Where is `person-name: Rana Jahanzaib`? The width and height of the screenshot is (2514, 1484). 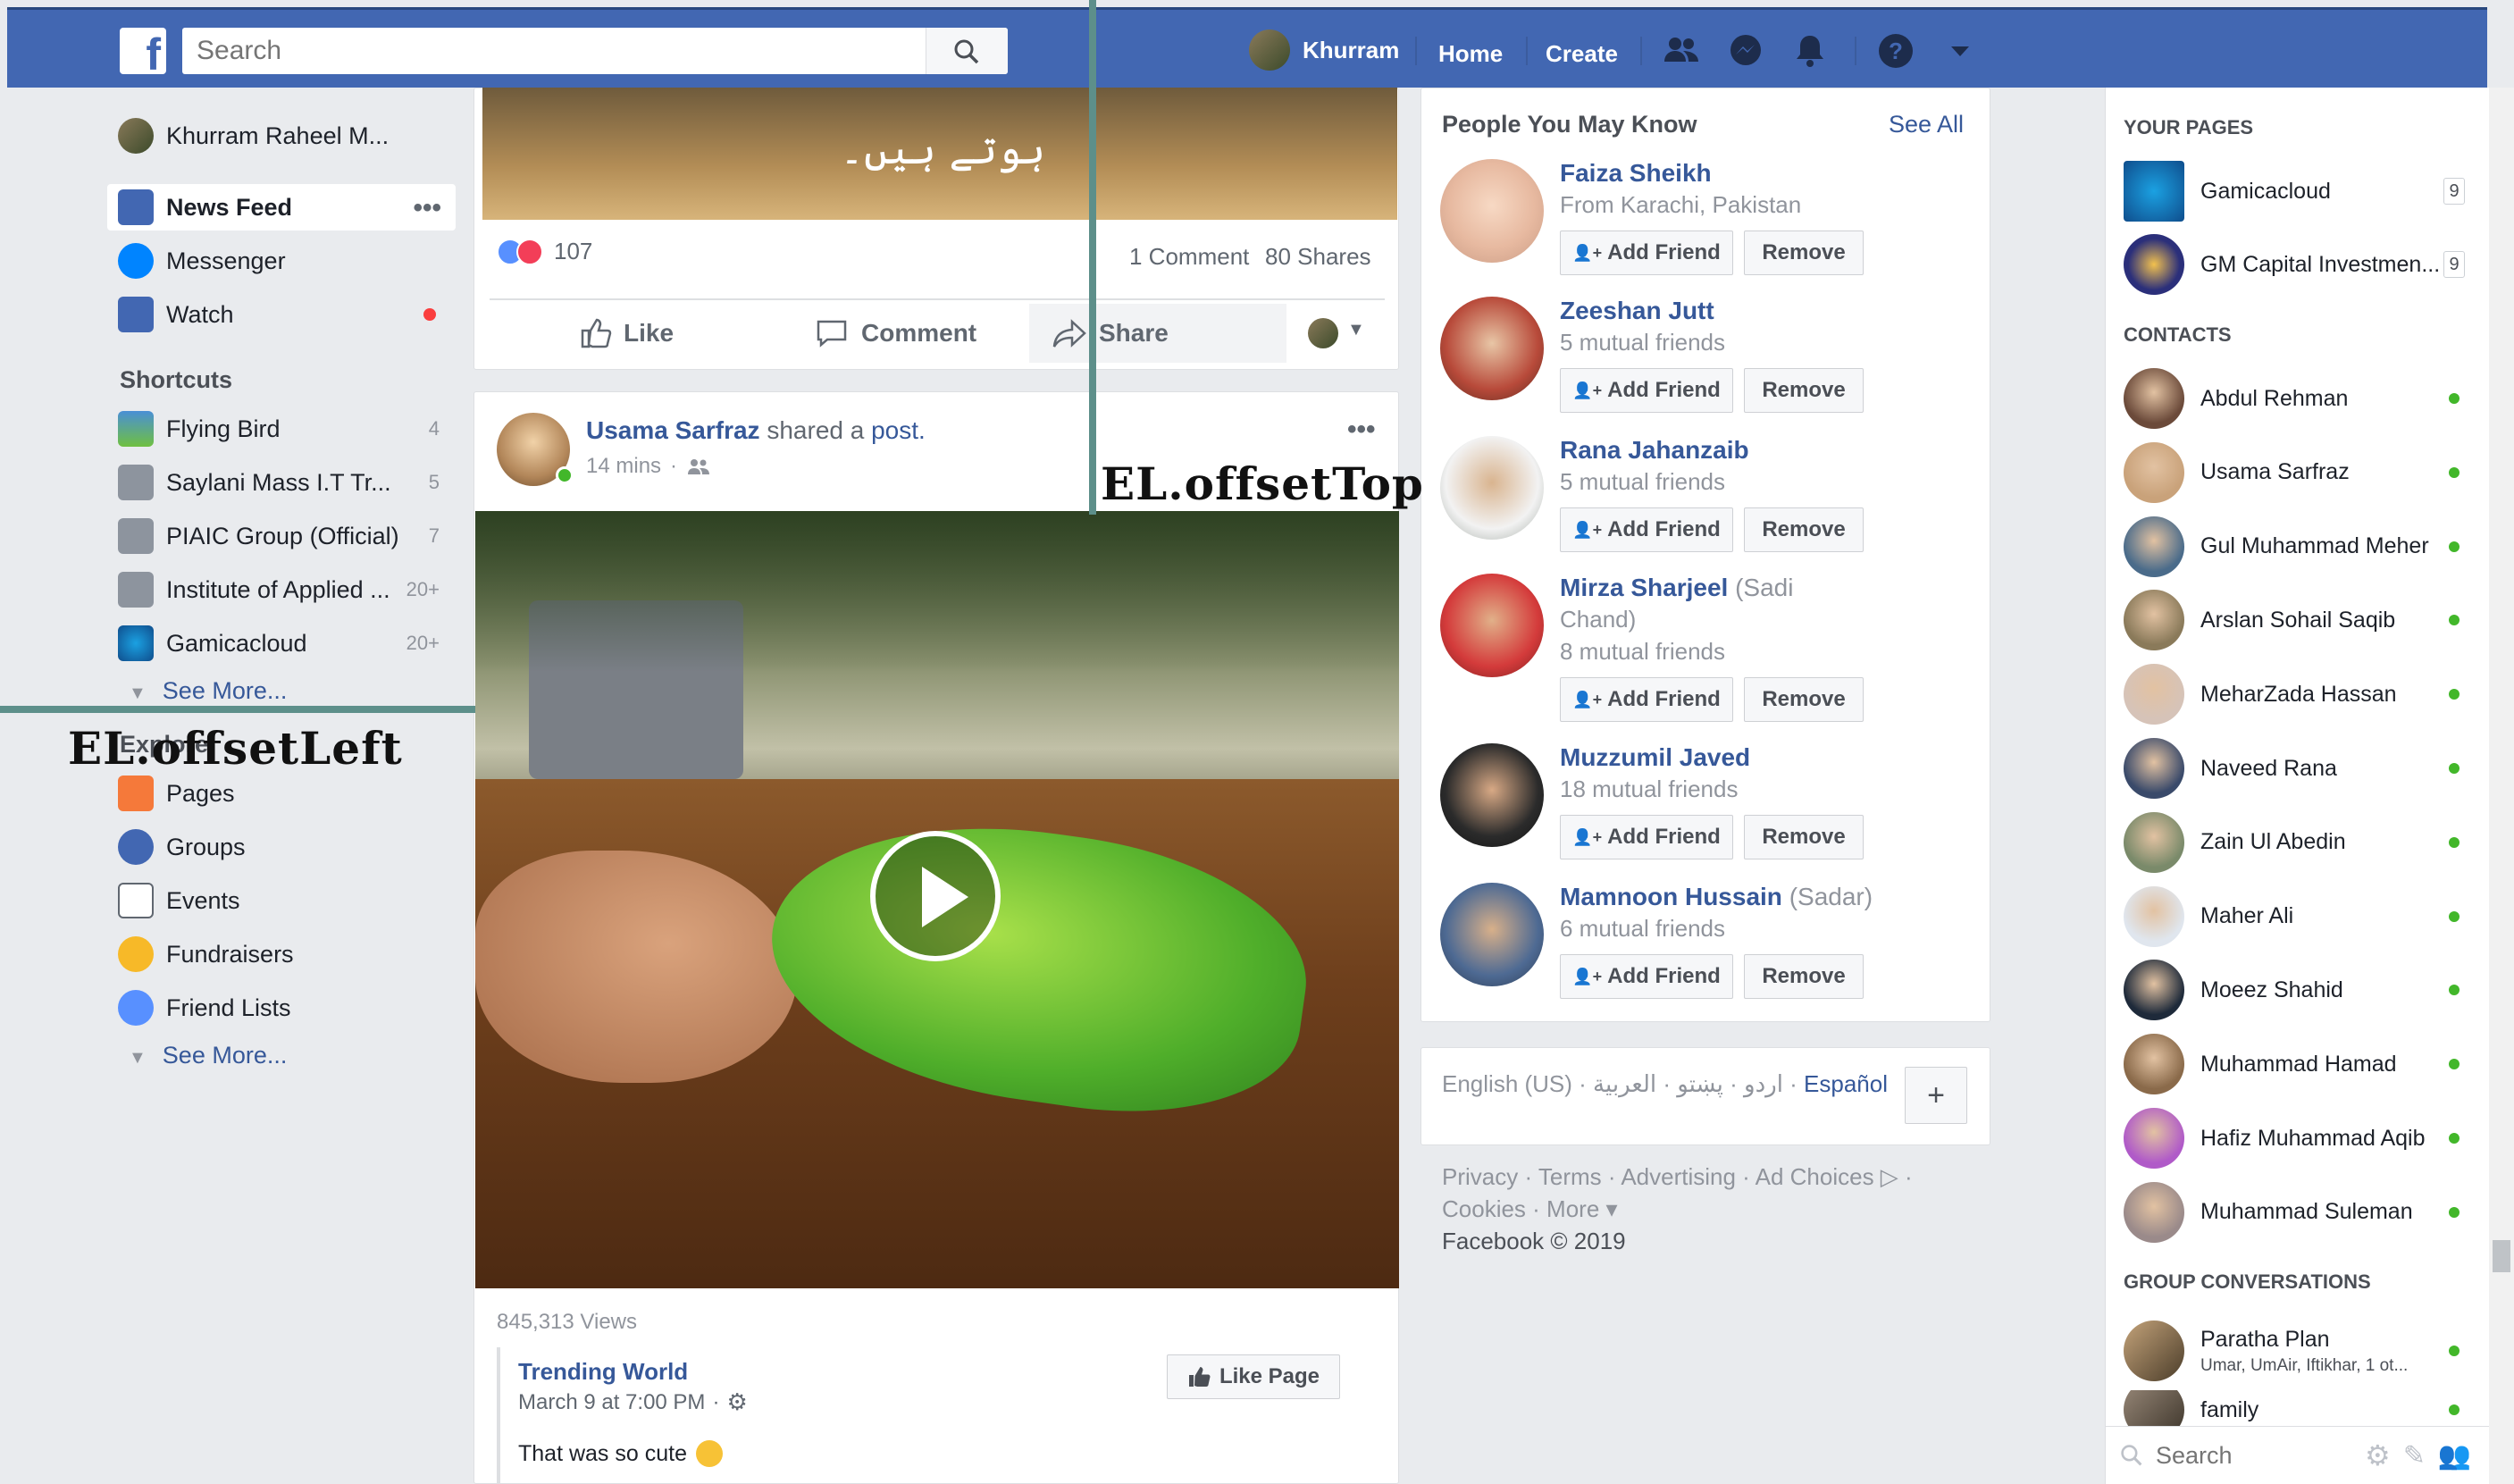
person-name: Rana Jahanzaib is located at coordinates (1654, 450).